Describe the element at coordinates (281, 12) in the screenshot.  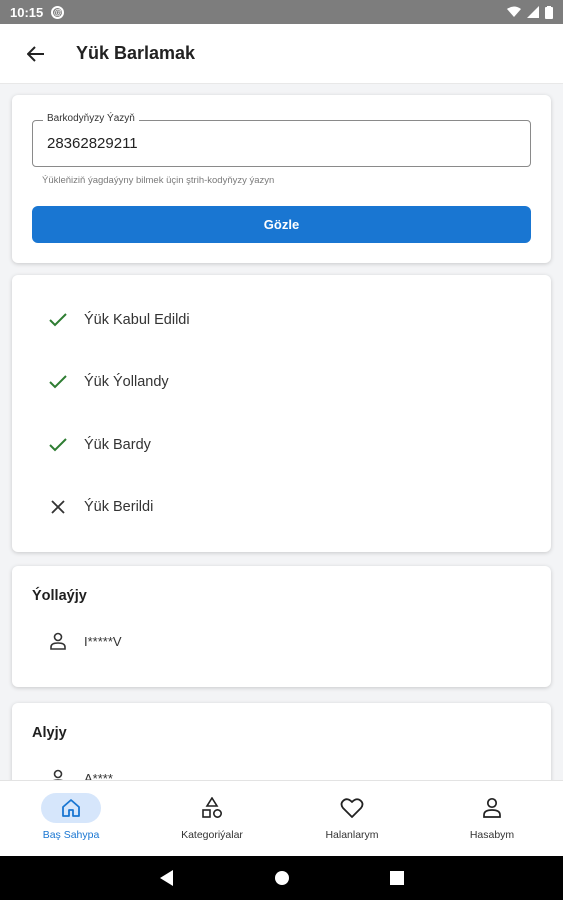
I see `status-bar: 10:15 @` at that location.